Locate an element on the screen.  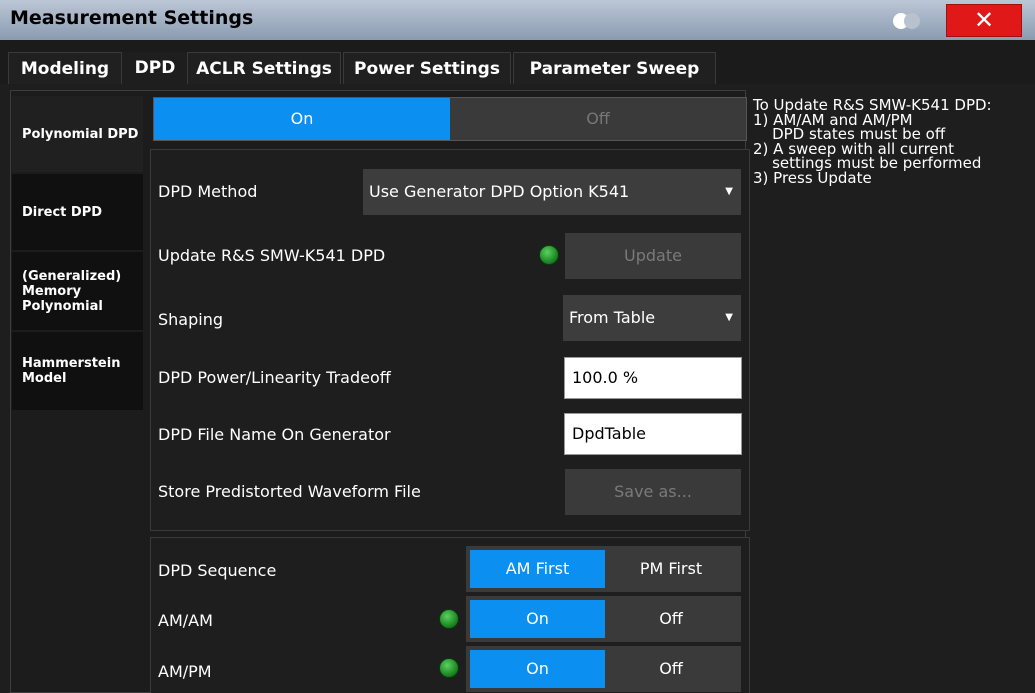
dpd-state-off: Off is located at coordinates (598, 119).